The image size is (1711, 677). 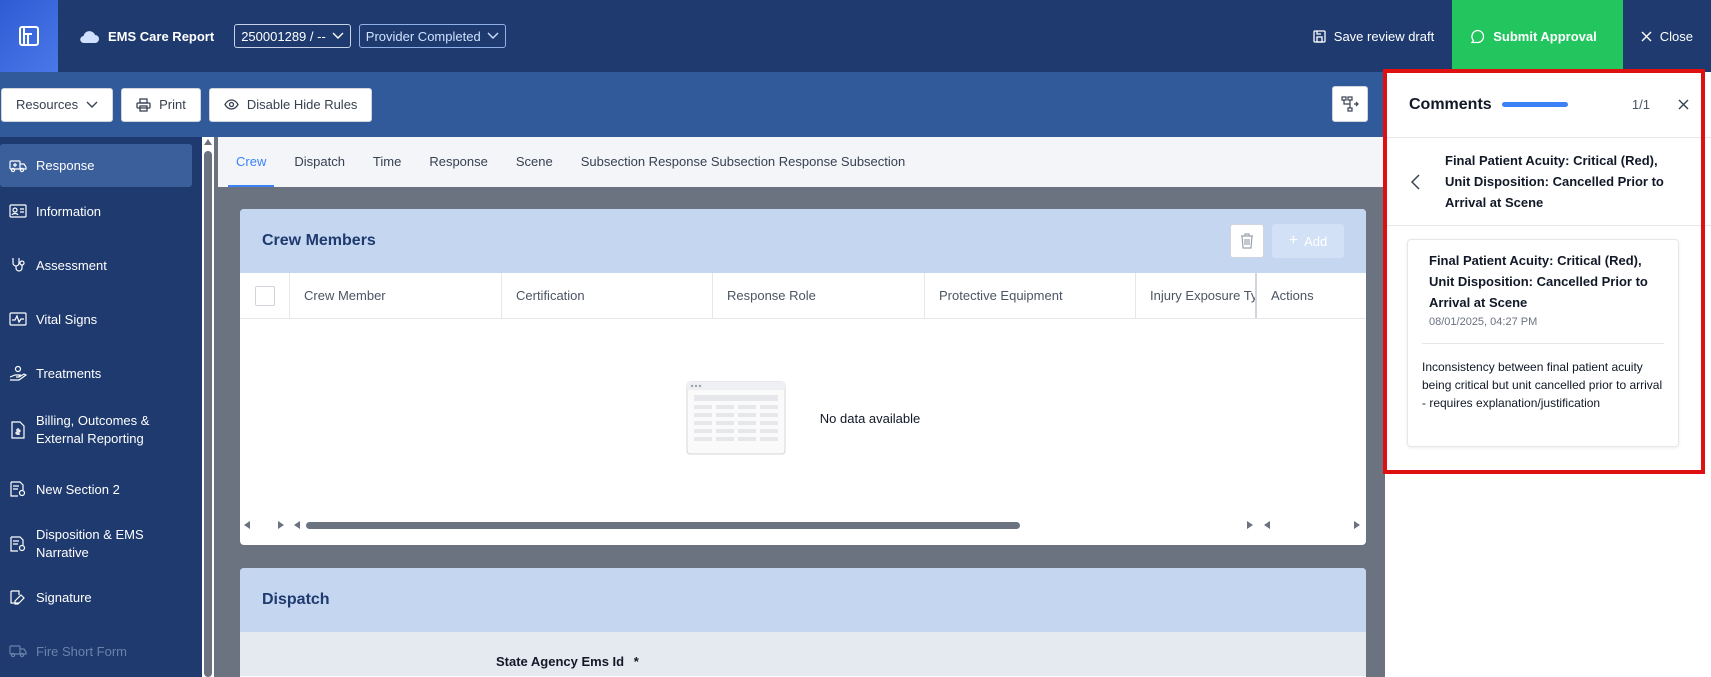 I want to click on cloud-icon, so click(x=89, y=37).